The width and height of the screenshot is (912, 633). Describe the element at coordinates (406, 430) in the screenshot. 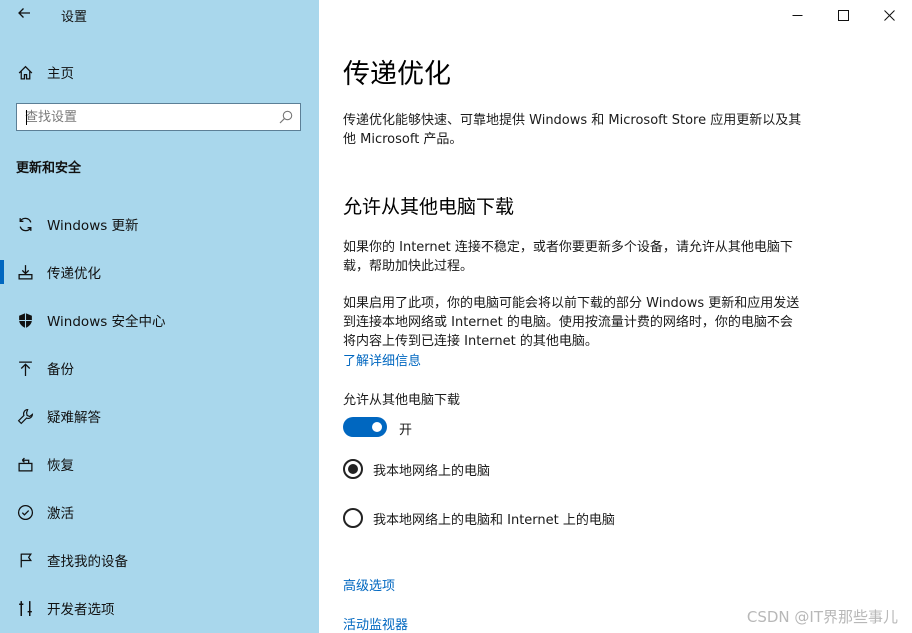

I see `toggle-state-label: 开` at that location.